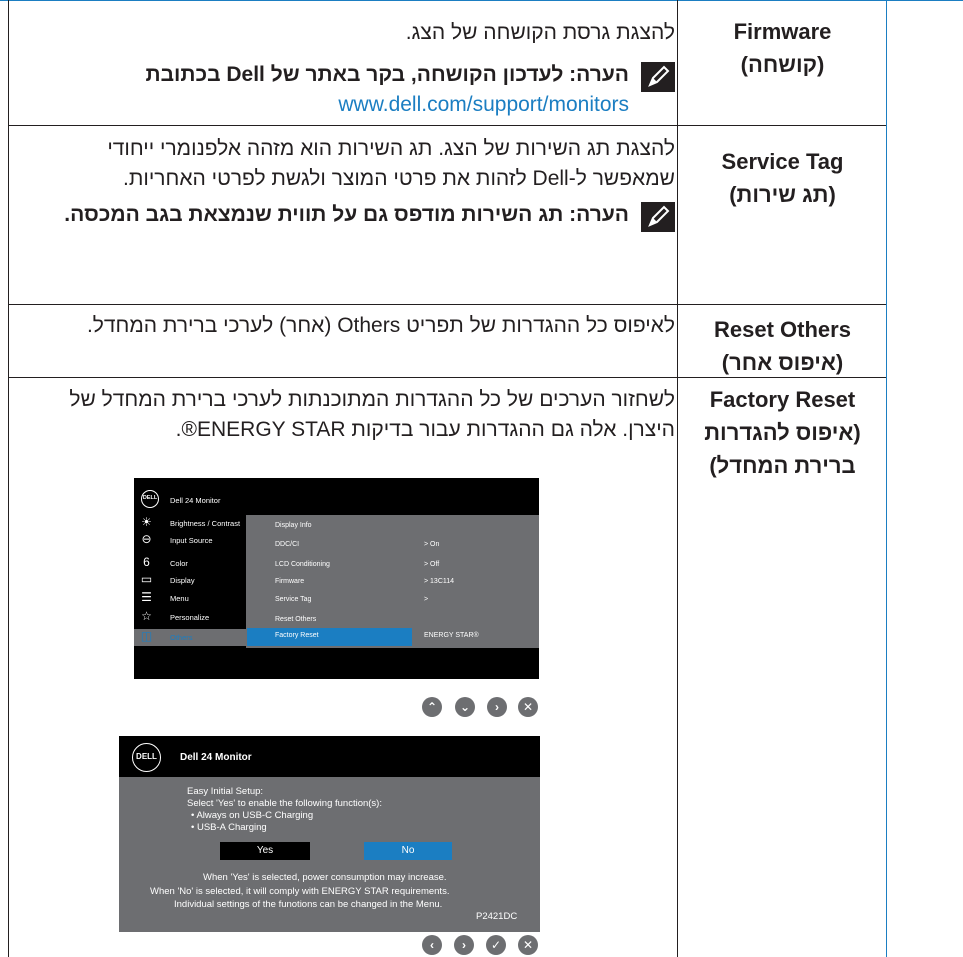 The image size is (963, 957). What do you see at coordinates (465, 707) in the screenshot?
I see `down-icon: ⌄` at bounding box center [465, 707].